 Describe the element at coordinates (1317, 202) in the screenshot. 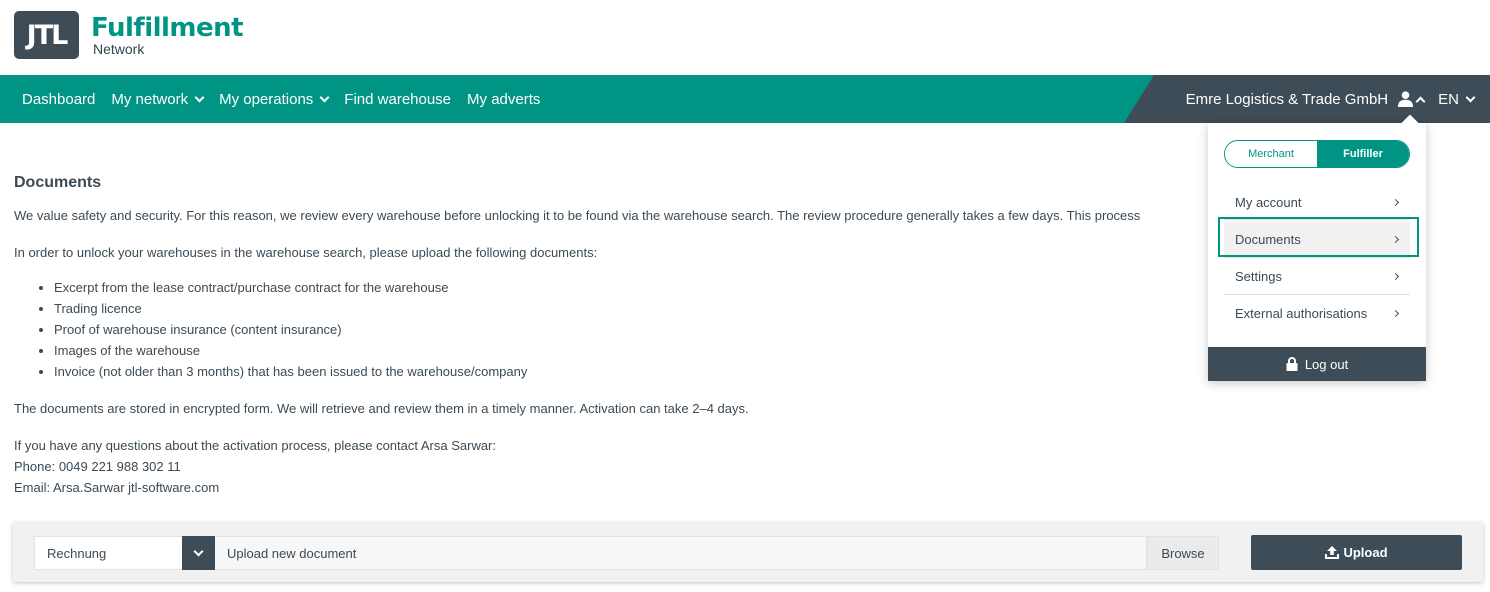

I see `menu-item-my-account: My account` at that location.